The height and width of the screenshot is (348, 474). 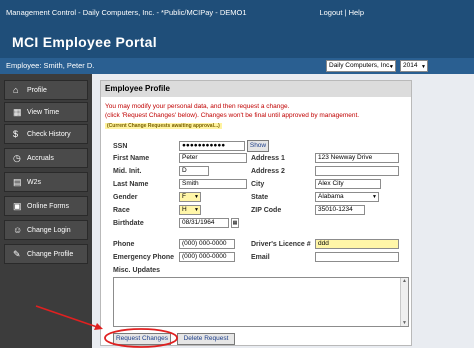 I want to click on gender-select: F ▼, so click(x=190, y=197).